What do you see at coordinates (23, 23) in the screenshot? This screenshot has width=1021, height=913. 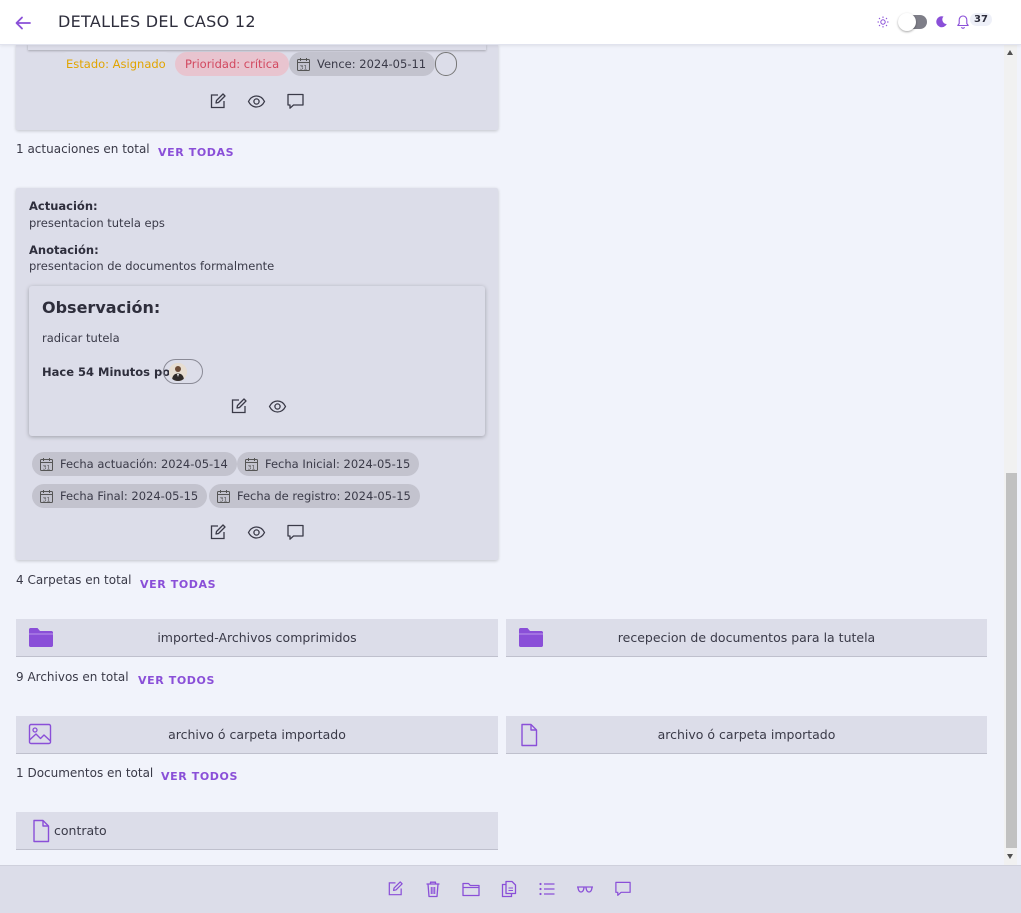 I see `back-arrow-icon` at bounding box center [23, 23].